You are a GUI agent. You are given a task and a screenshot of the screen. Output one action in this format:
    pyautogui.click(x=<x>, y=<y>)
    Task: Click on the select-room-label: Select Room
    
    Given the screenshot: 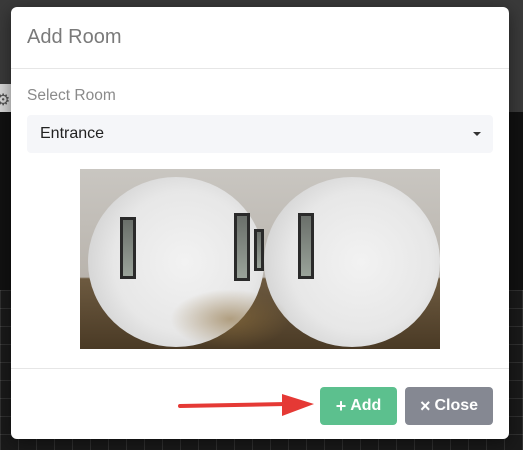 What is the action you would take?
    pyautogui.click(x=71, y=95)
    